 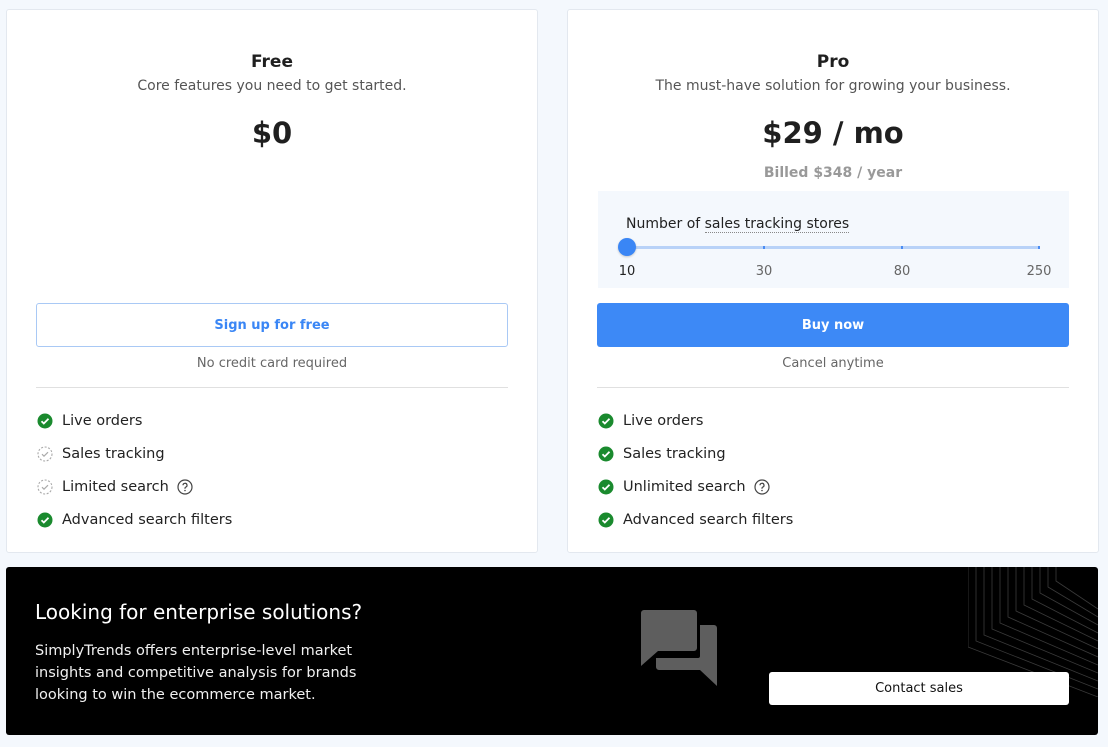 I want to click on button-note: No credit card required, so click(x=272, y=363).